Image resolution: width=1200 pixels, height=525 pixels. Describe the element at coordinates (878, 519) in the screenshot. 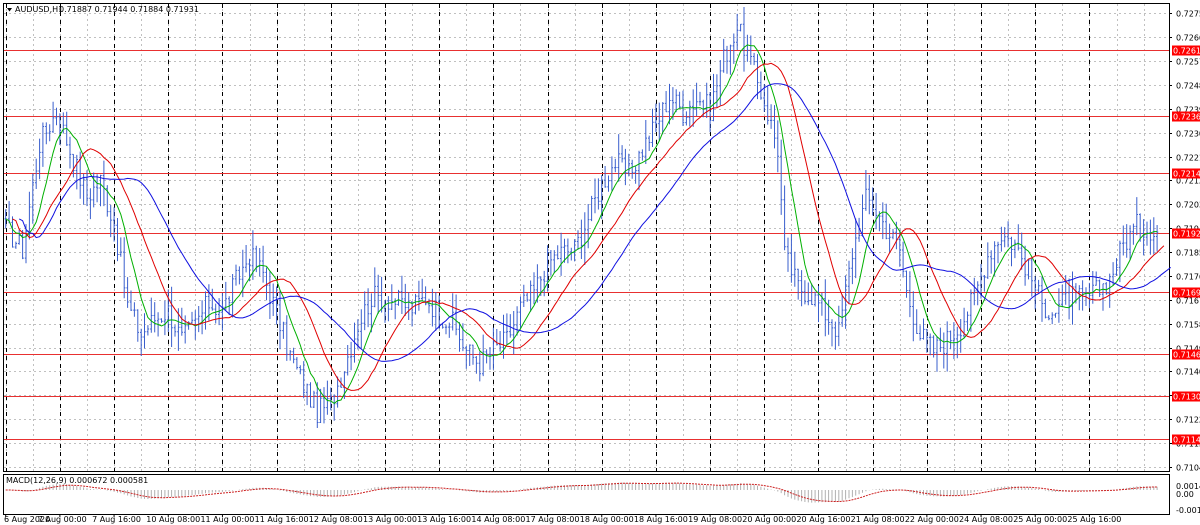

I see `time-tick-label: 21 Aug 08:00` at that location.